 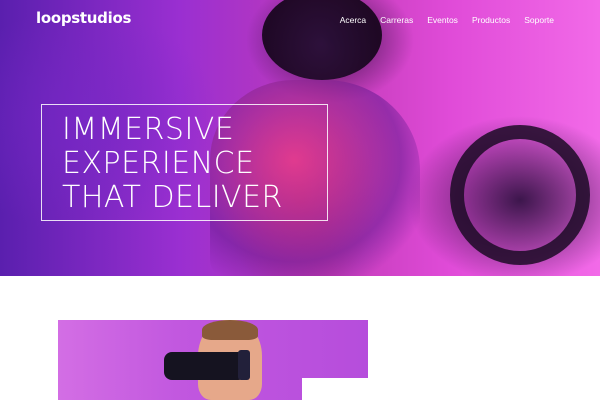 I want to click on intro-text-card, so click(x=451, y=393).